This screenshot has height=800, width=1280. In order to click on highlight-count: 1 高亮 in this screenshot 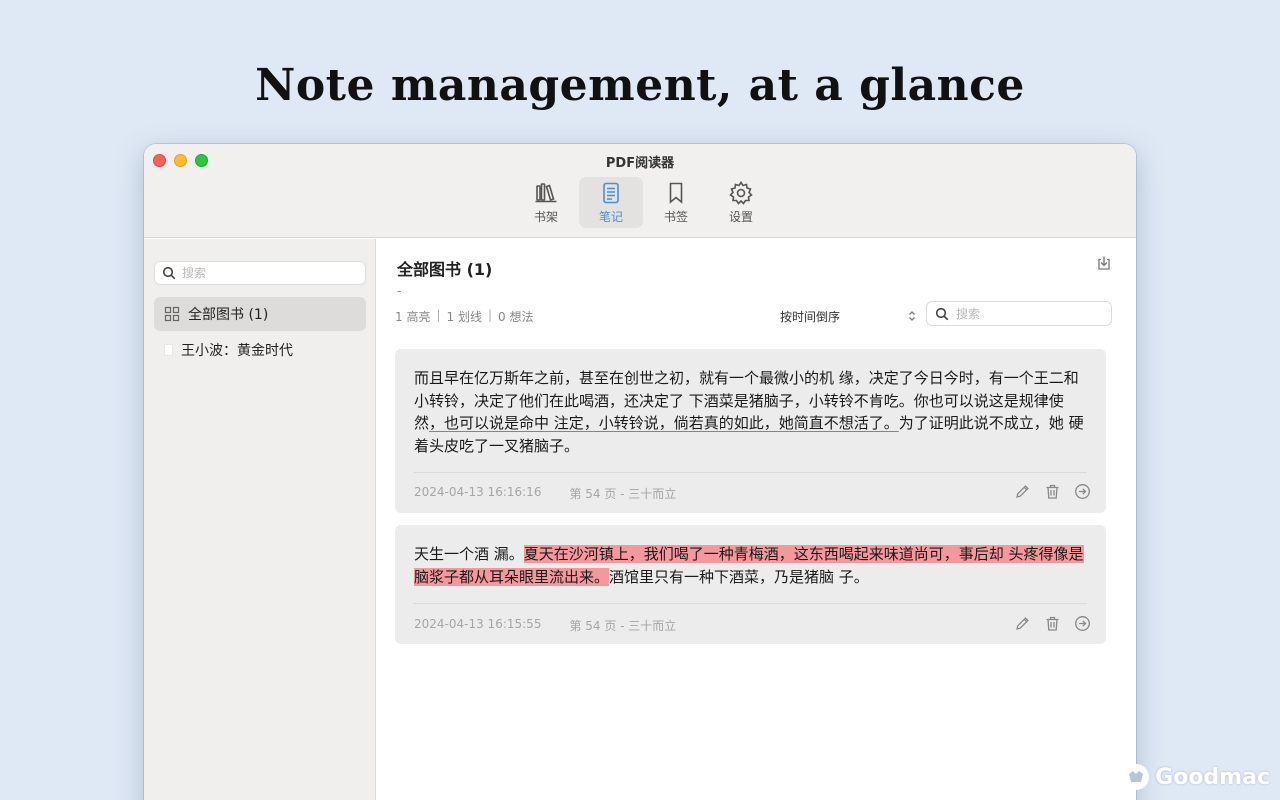, I will do `click(413, 317)`.